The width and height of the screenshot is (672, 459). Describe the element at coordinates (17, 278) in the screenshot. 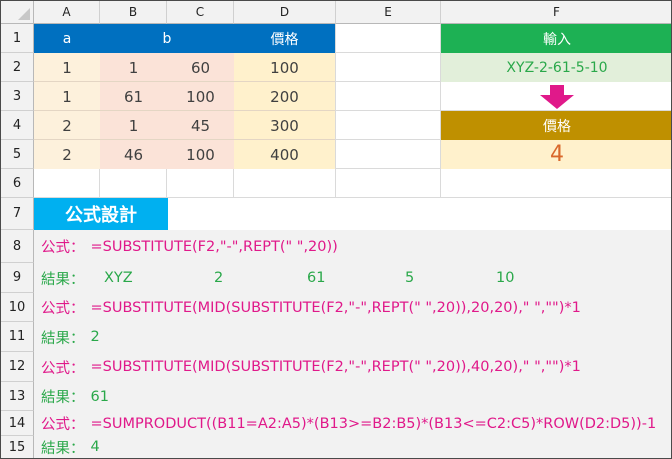

I see `row-header-9: 9` at that location.